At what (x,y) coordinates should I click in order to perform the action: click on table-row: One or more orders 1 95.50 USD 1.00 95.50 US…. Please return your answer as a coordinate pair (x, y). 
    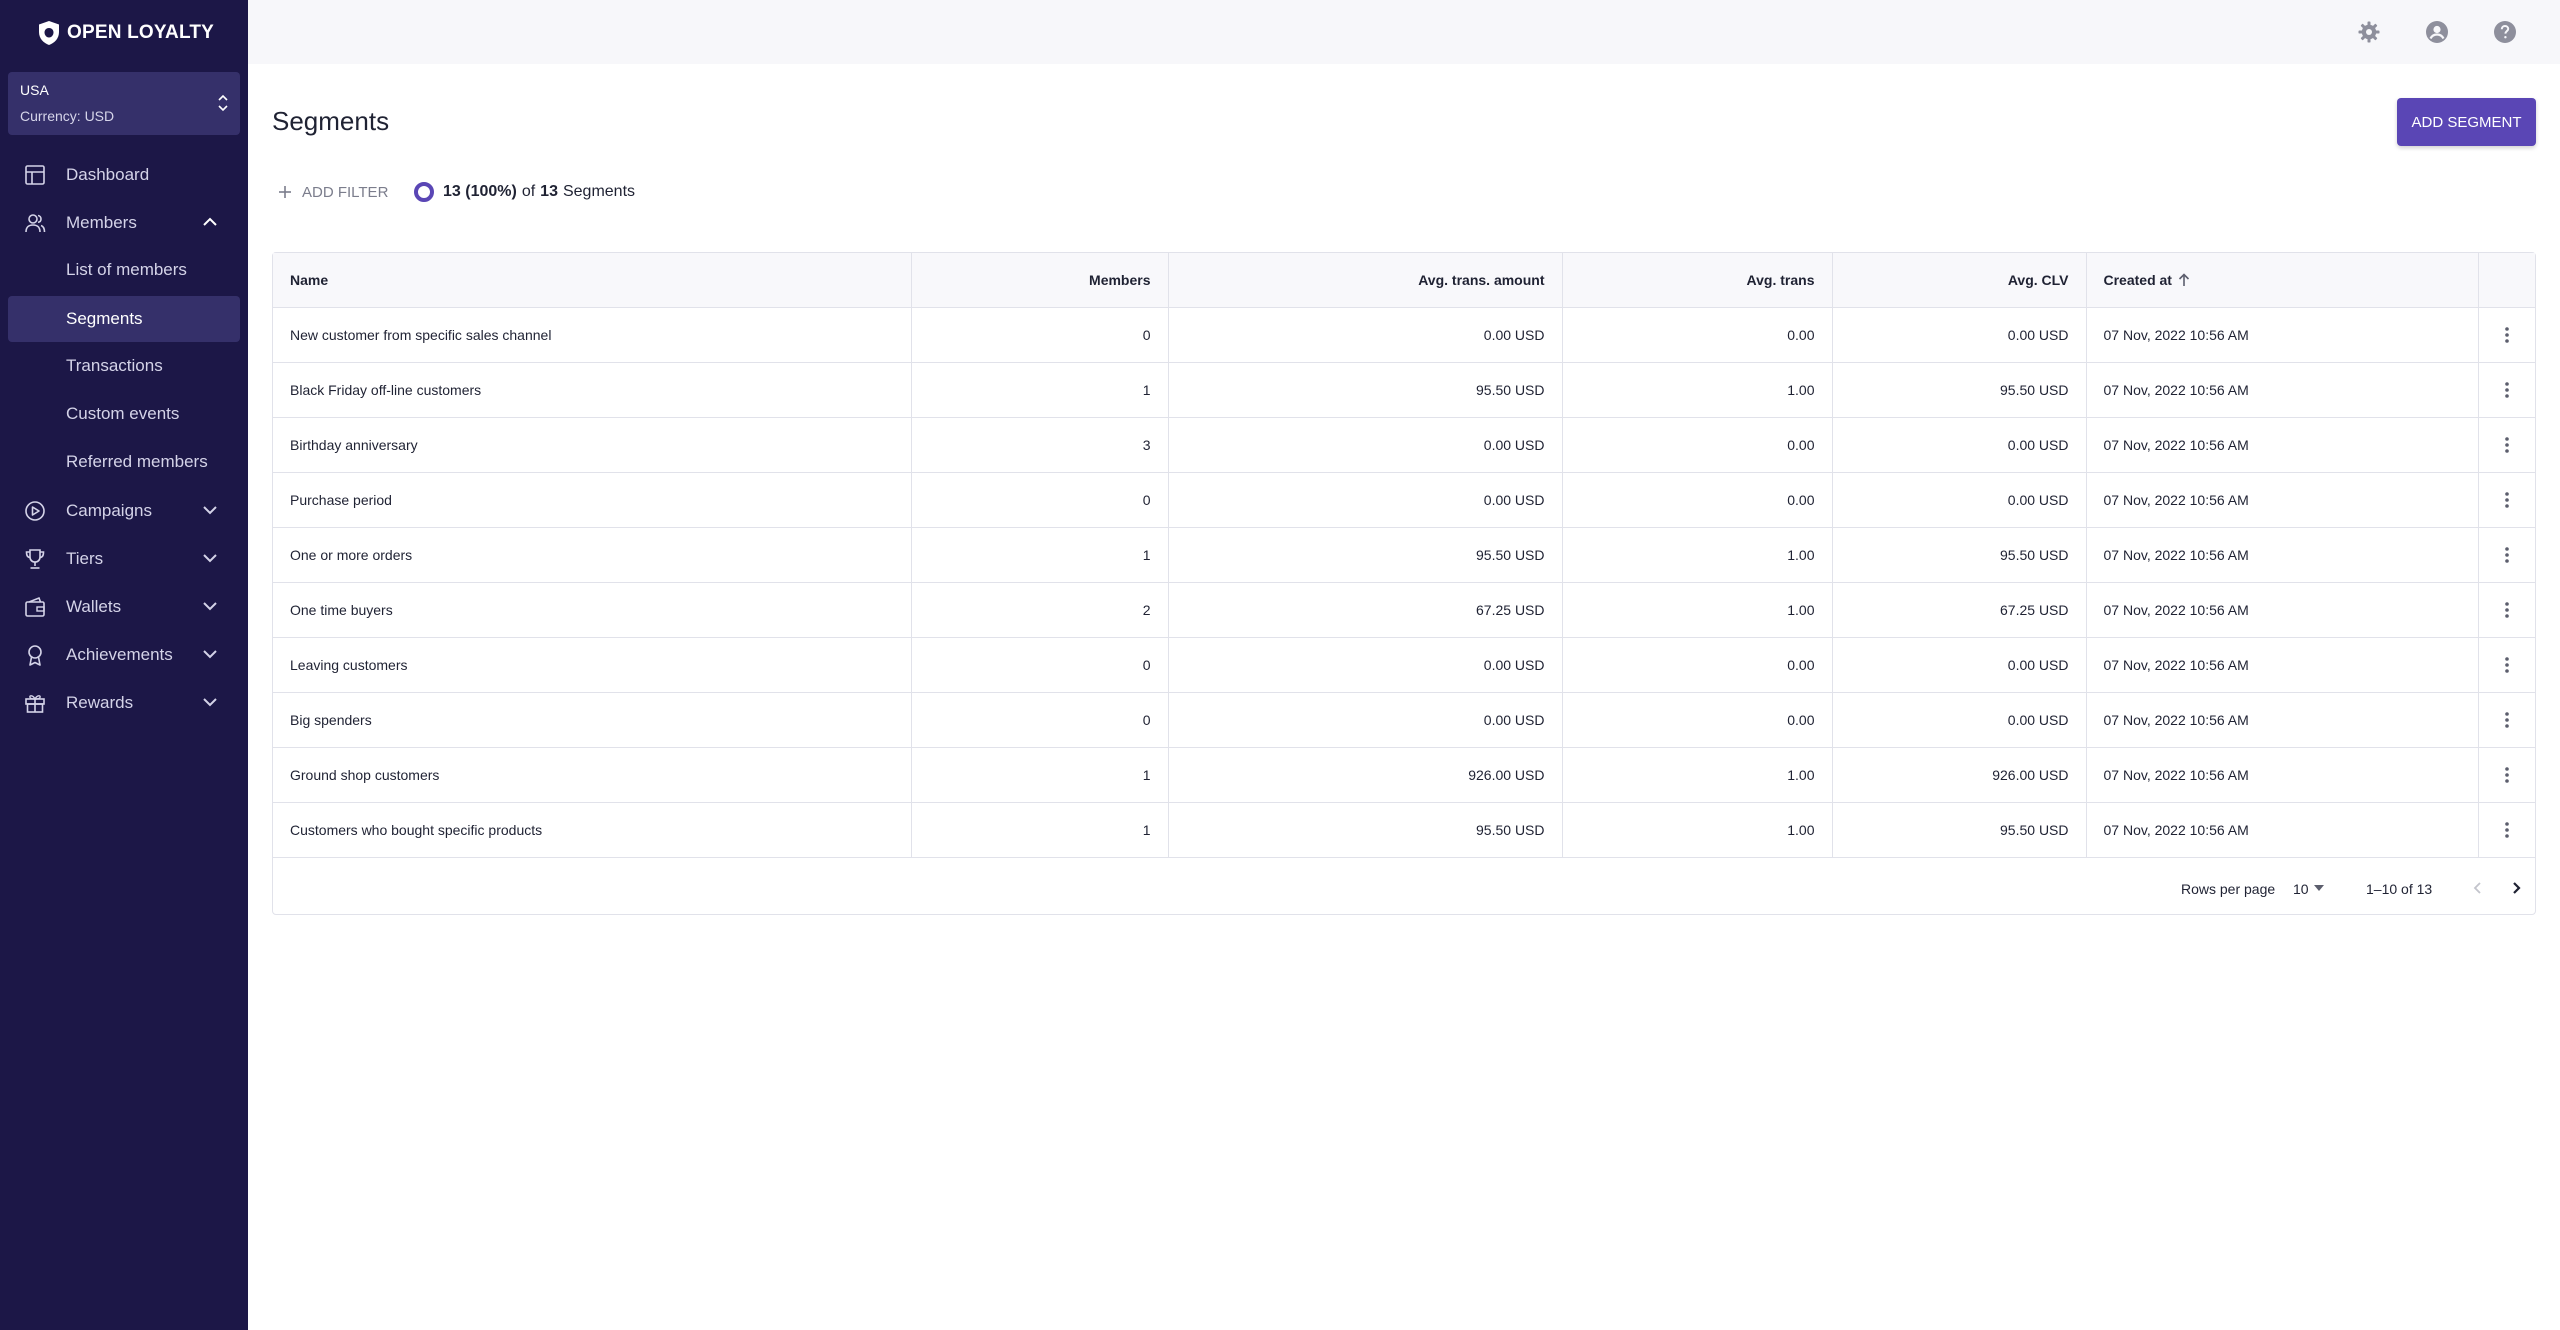
    Looking at the image, I should click on (1404, 555).